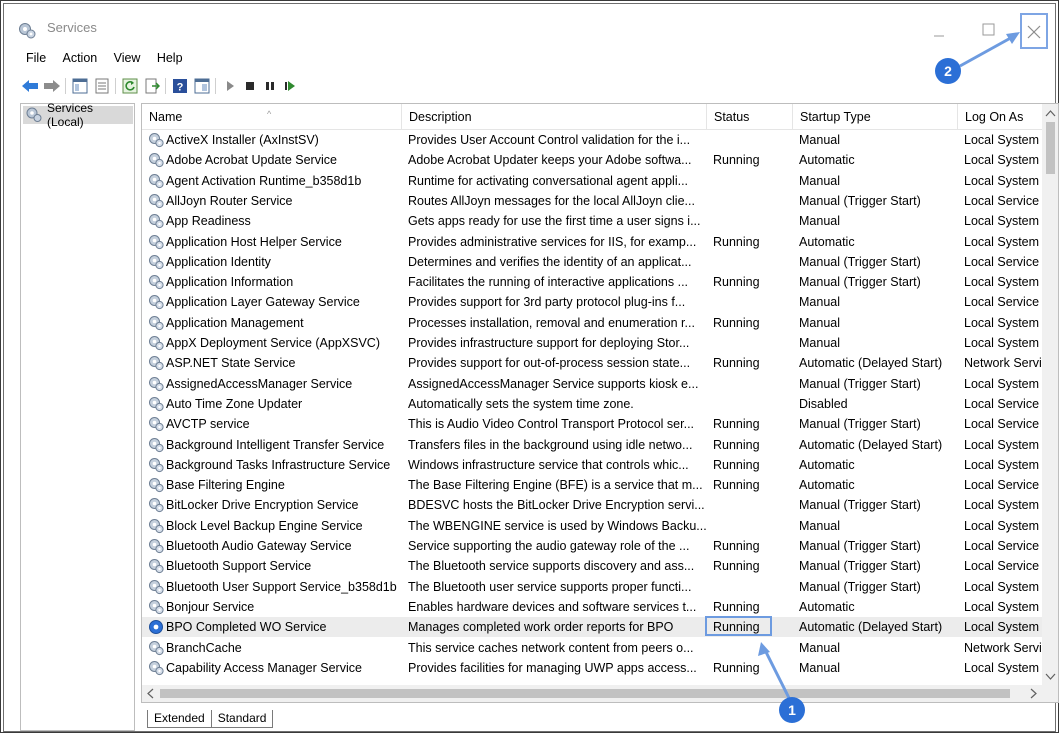  What do you see at coordinates (204, 647) in the screenshot?
I see `service-name: BranchCache` at bounding box center [204, 647].